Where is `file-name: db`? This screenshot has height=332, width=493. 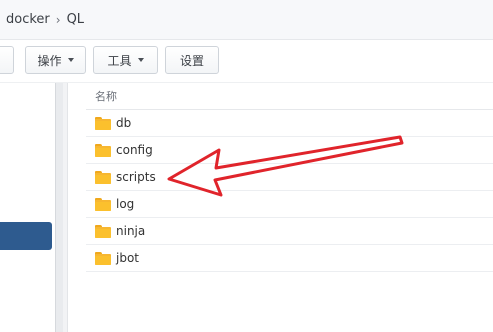
file-name: db is located at coordinates (124, 123).